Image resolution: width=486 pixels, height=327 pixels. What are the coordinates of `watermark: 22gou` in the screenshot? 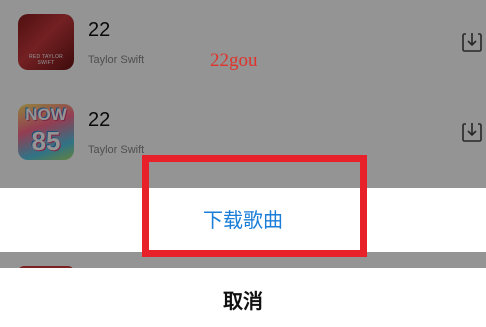 It's located at (234, 60).